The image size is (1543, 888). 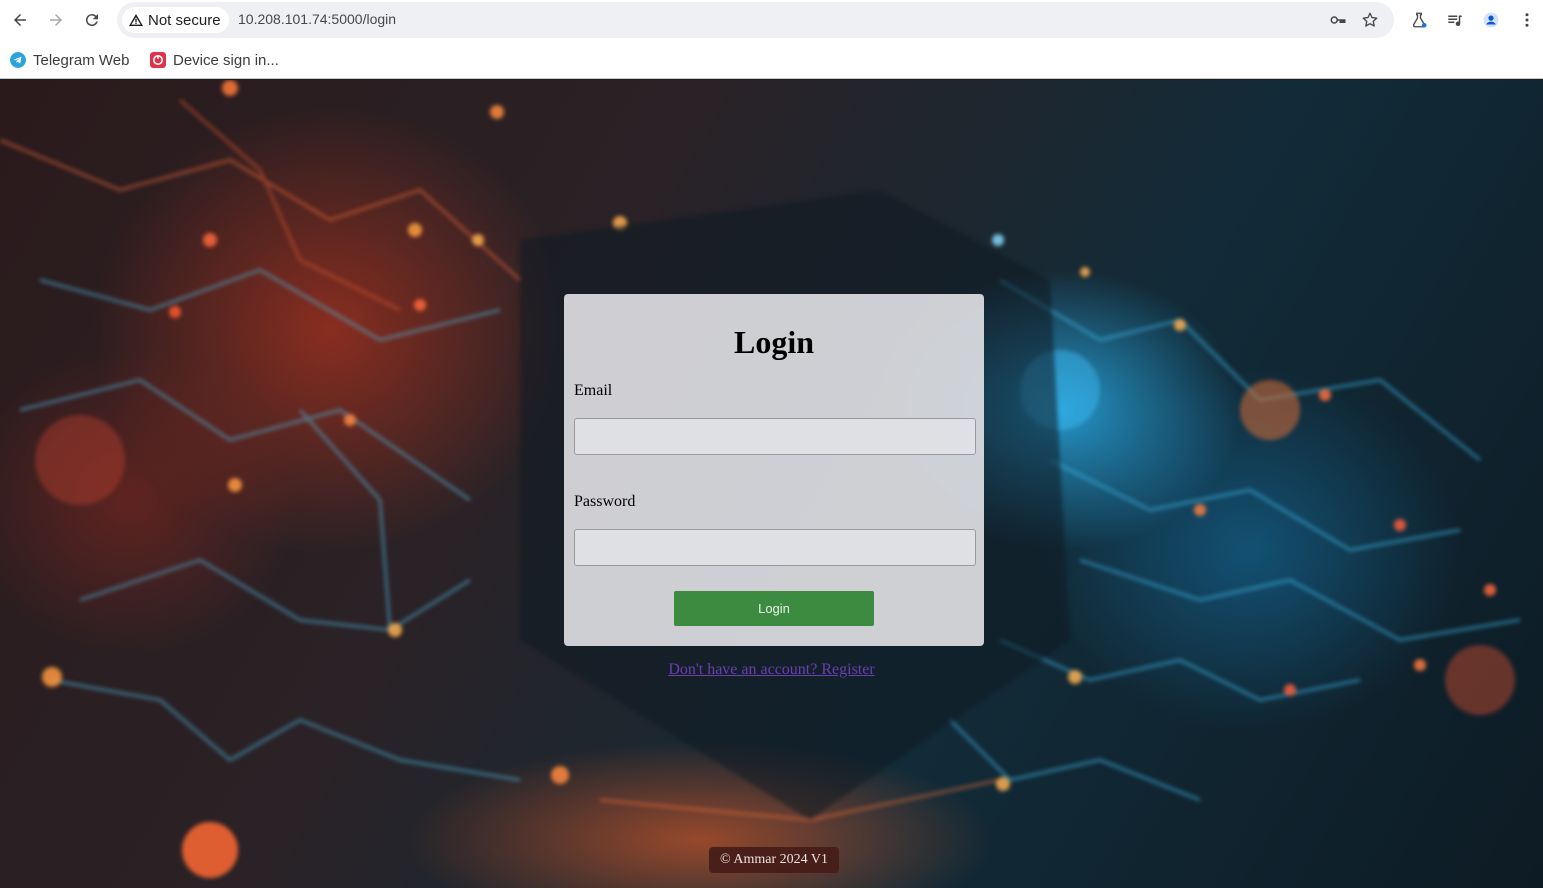 I want to click on login-button: Login, so click(x=774, y=608).